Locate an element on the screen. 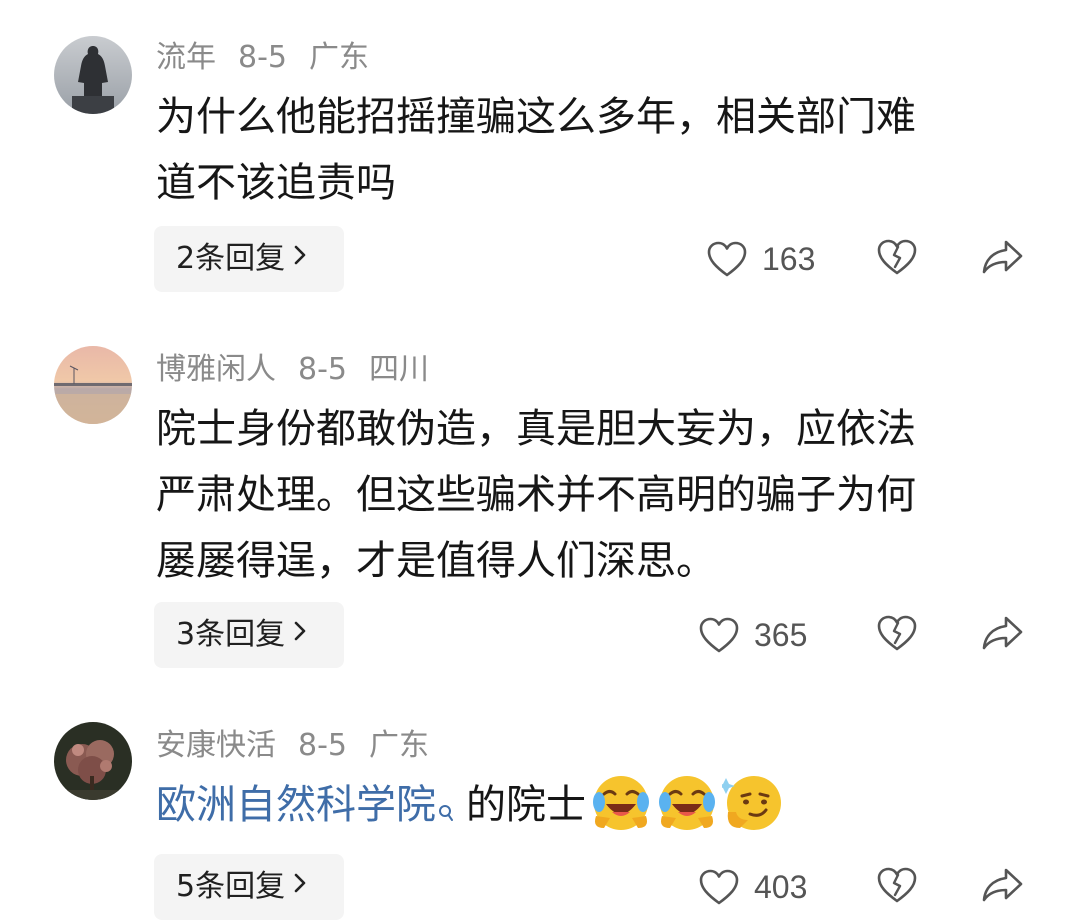 The image size is (1080, 924). comment-text-line: 屡屡得逞，才是值得人们深思。 is located at coordinates (436, 561).